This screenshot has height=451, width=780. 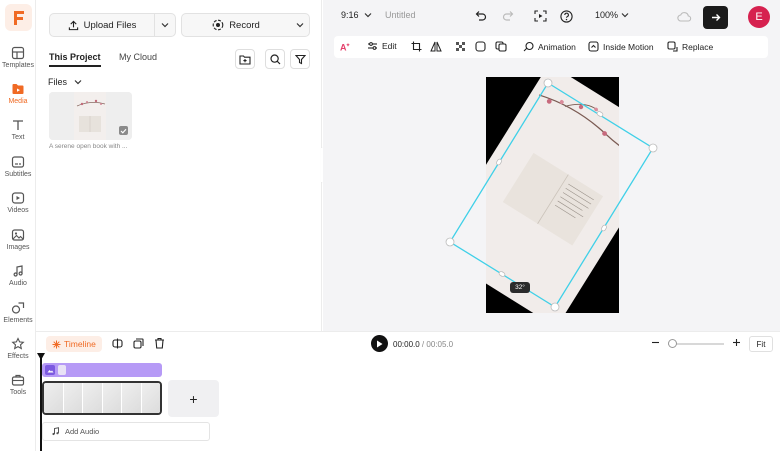 What do you see at coordinates (18, 271) in the screenshot?
I see `audio-icon` at bounding box center [18, 271].